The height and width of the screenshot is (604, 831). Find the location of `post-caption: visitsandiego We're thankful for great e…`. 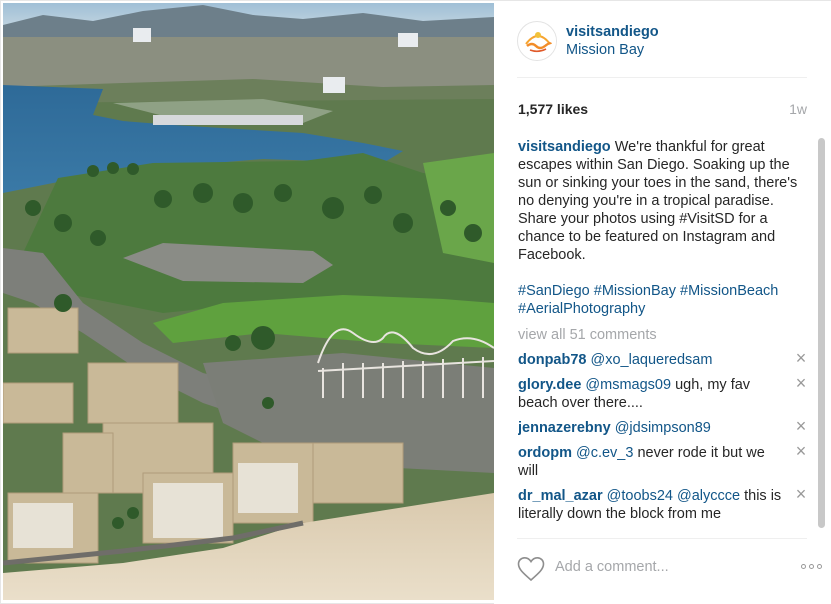

post-caption: visitsandiego We're thankful for great e… is located at coordinates (663, 201).